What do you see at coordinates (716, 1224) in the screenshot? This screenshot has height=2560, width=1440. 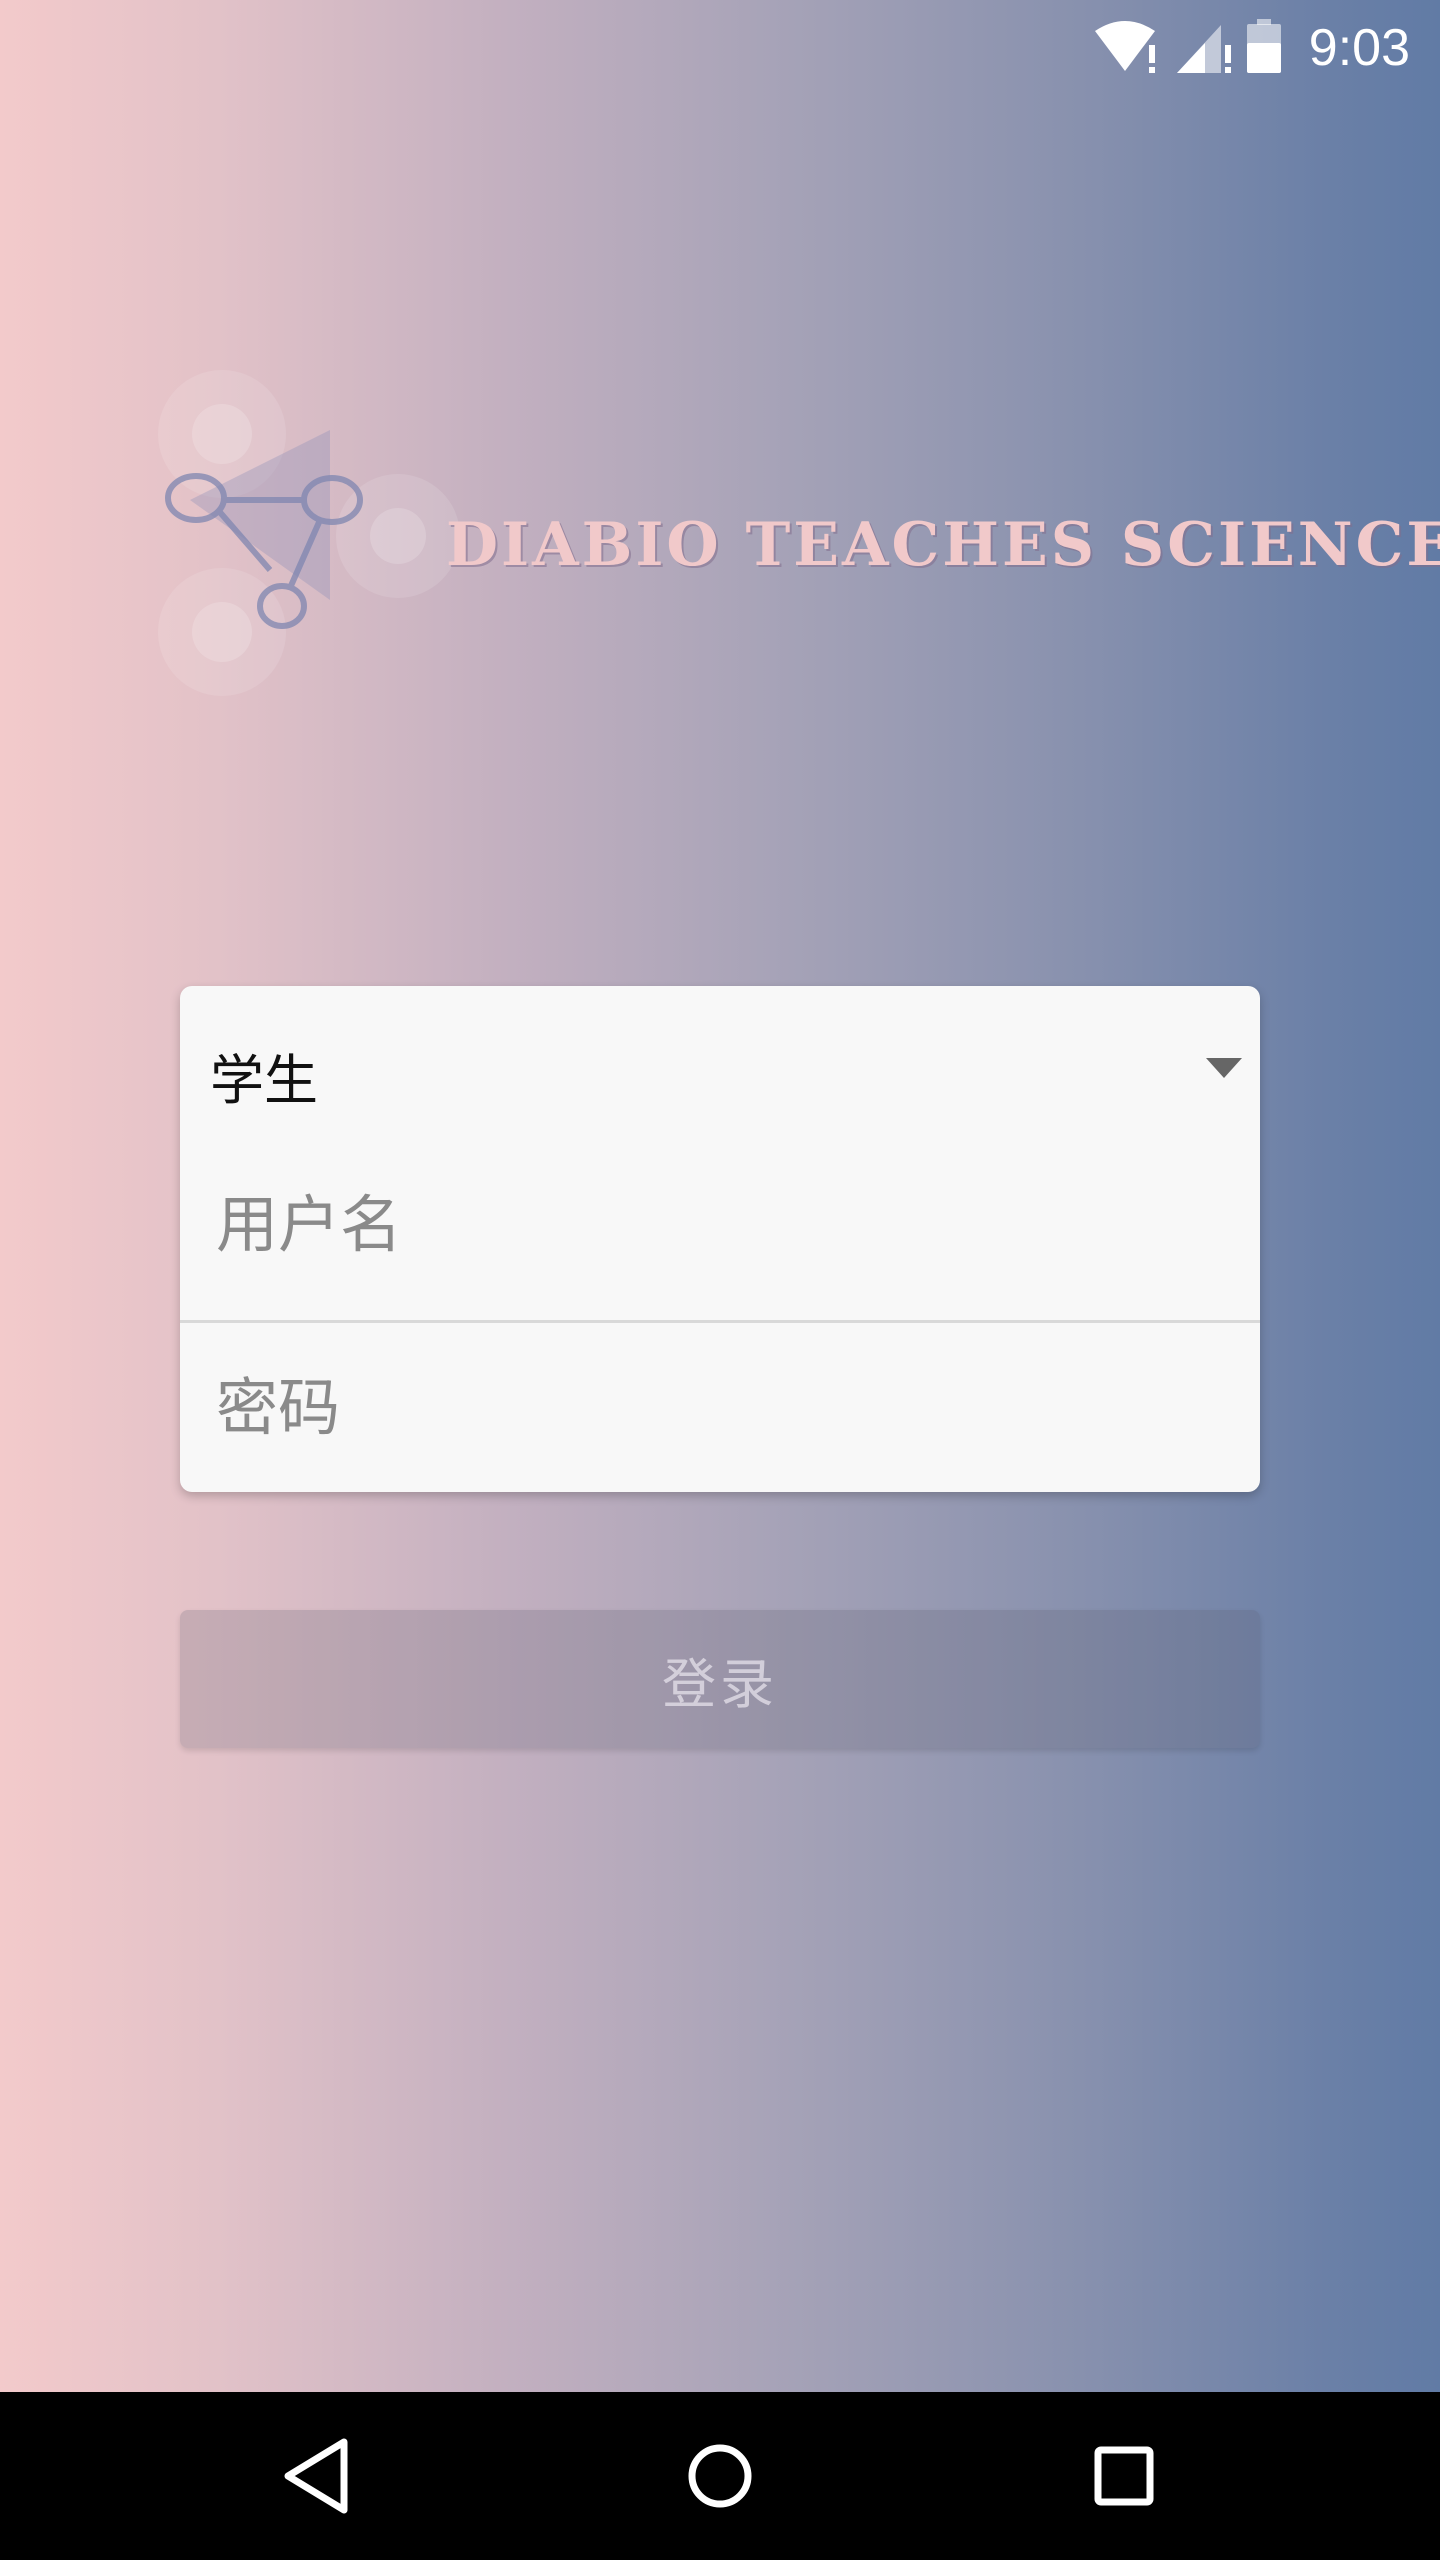 I see `username-input` at bounding box center [716, 1224].